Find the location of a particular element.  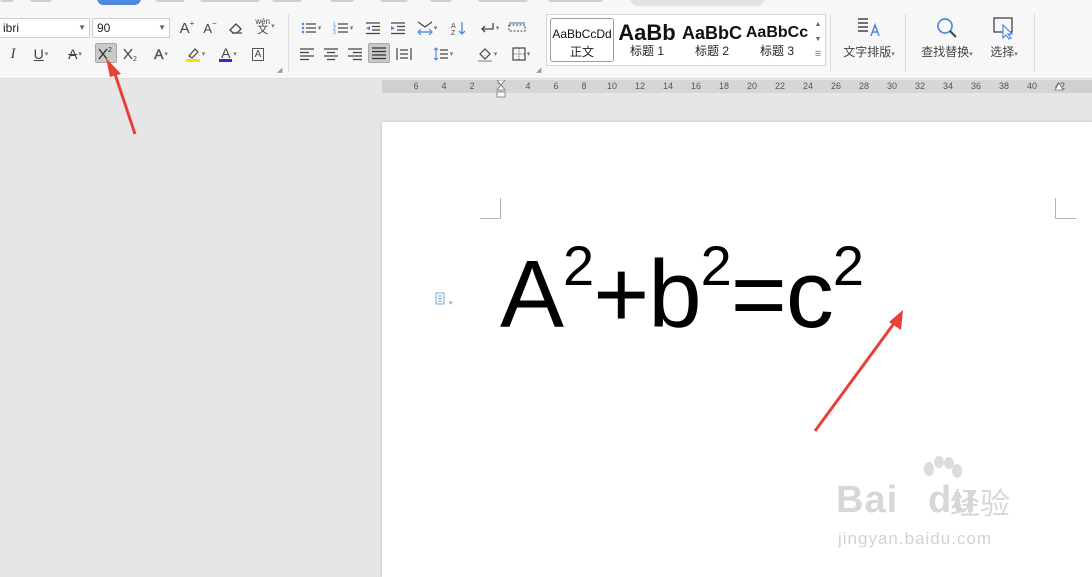

chevron-down-icon: ▾ is located at coordinates (893, 54).